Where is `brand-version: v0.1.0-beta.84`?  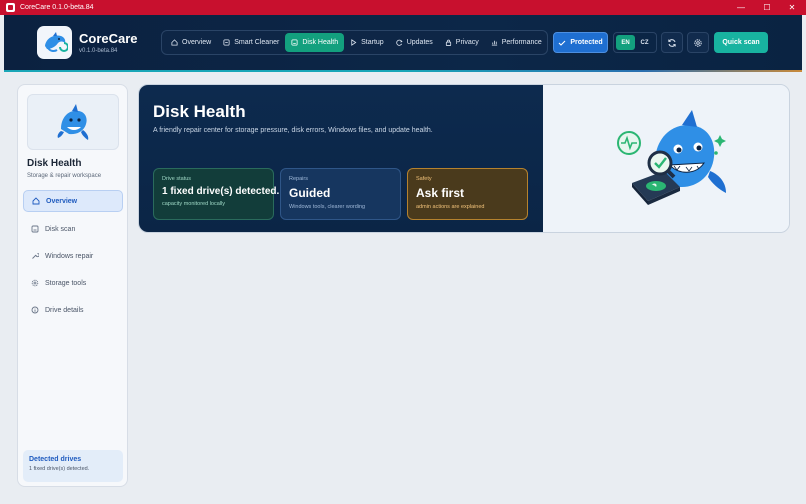
brand-version: v0.1.0-beta.84 is located at coordinates (98, 51).